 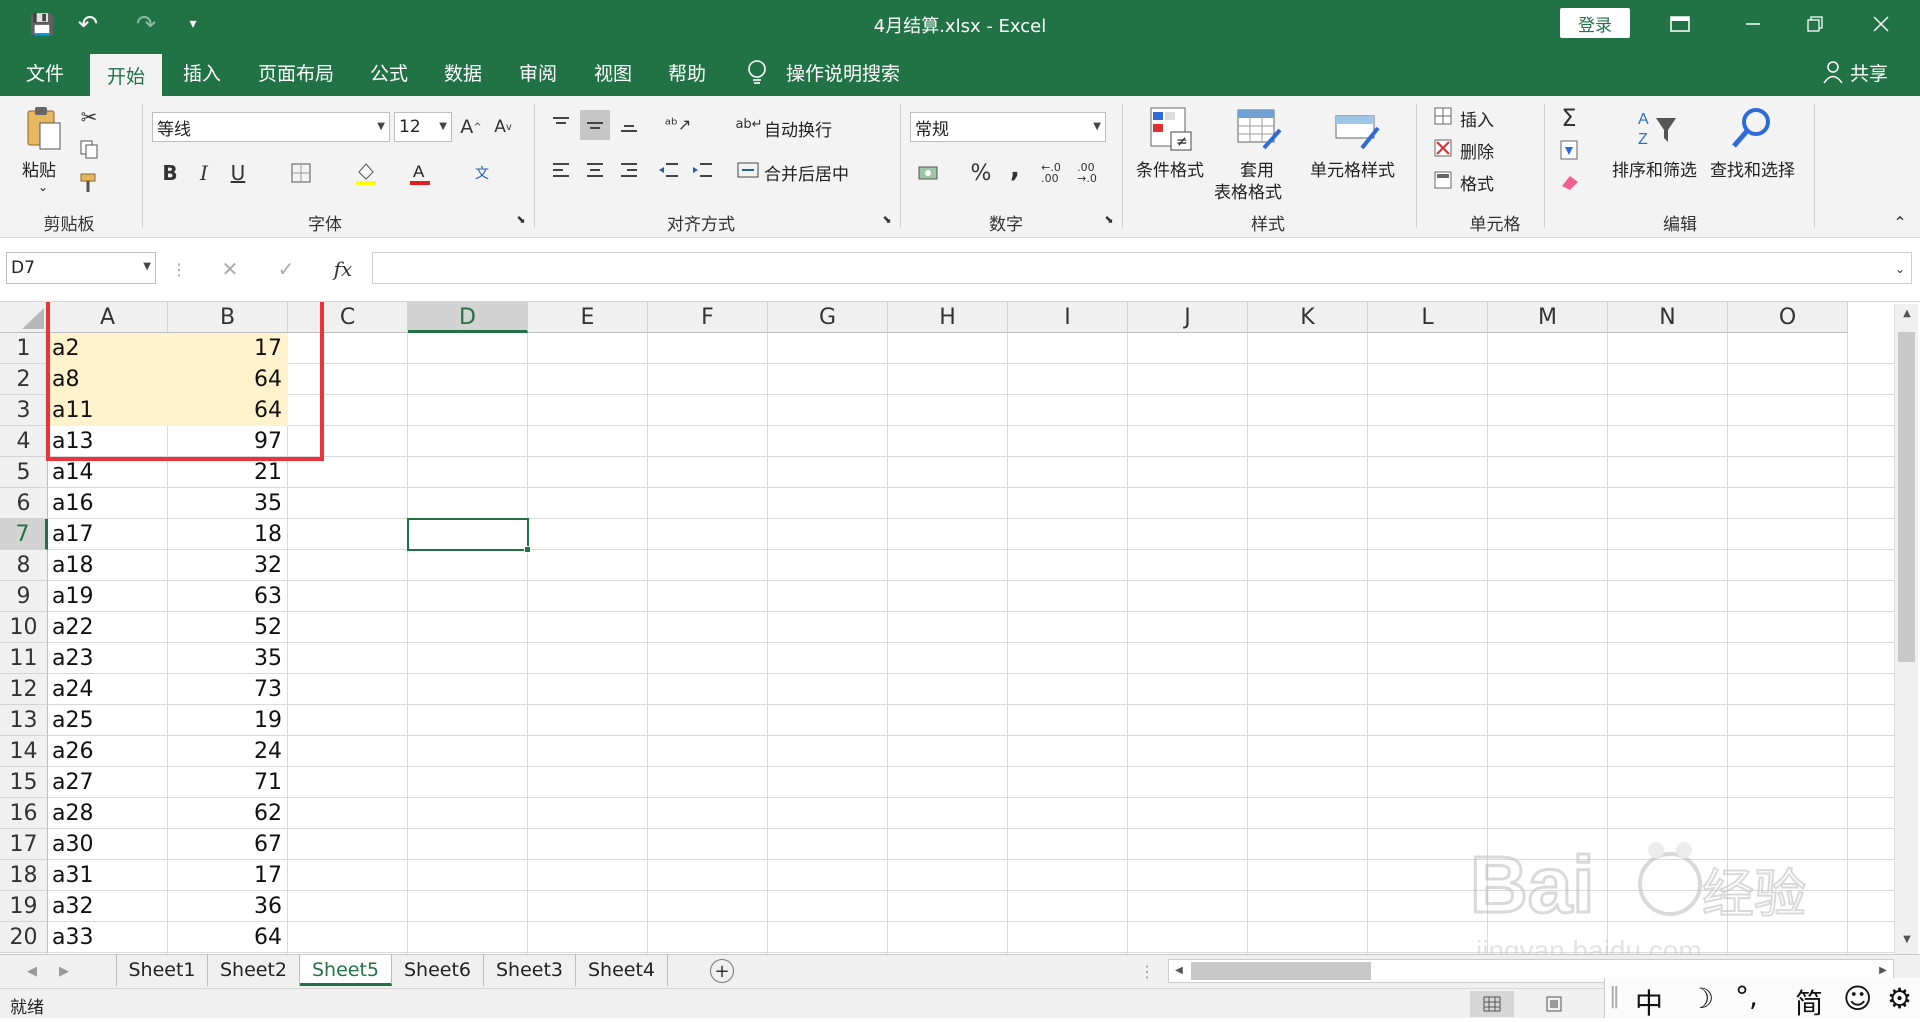 I want to click on row-header: 9, so click(x=24, y=596).